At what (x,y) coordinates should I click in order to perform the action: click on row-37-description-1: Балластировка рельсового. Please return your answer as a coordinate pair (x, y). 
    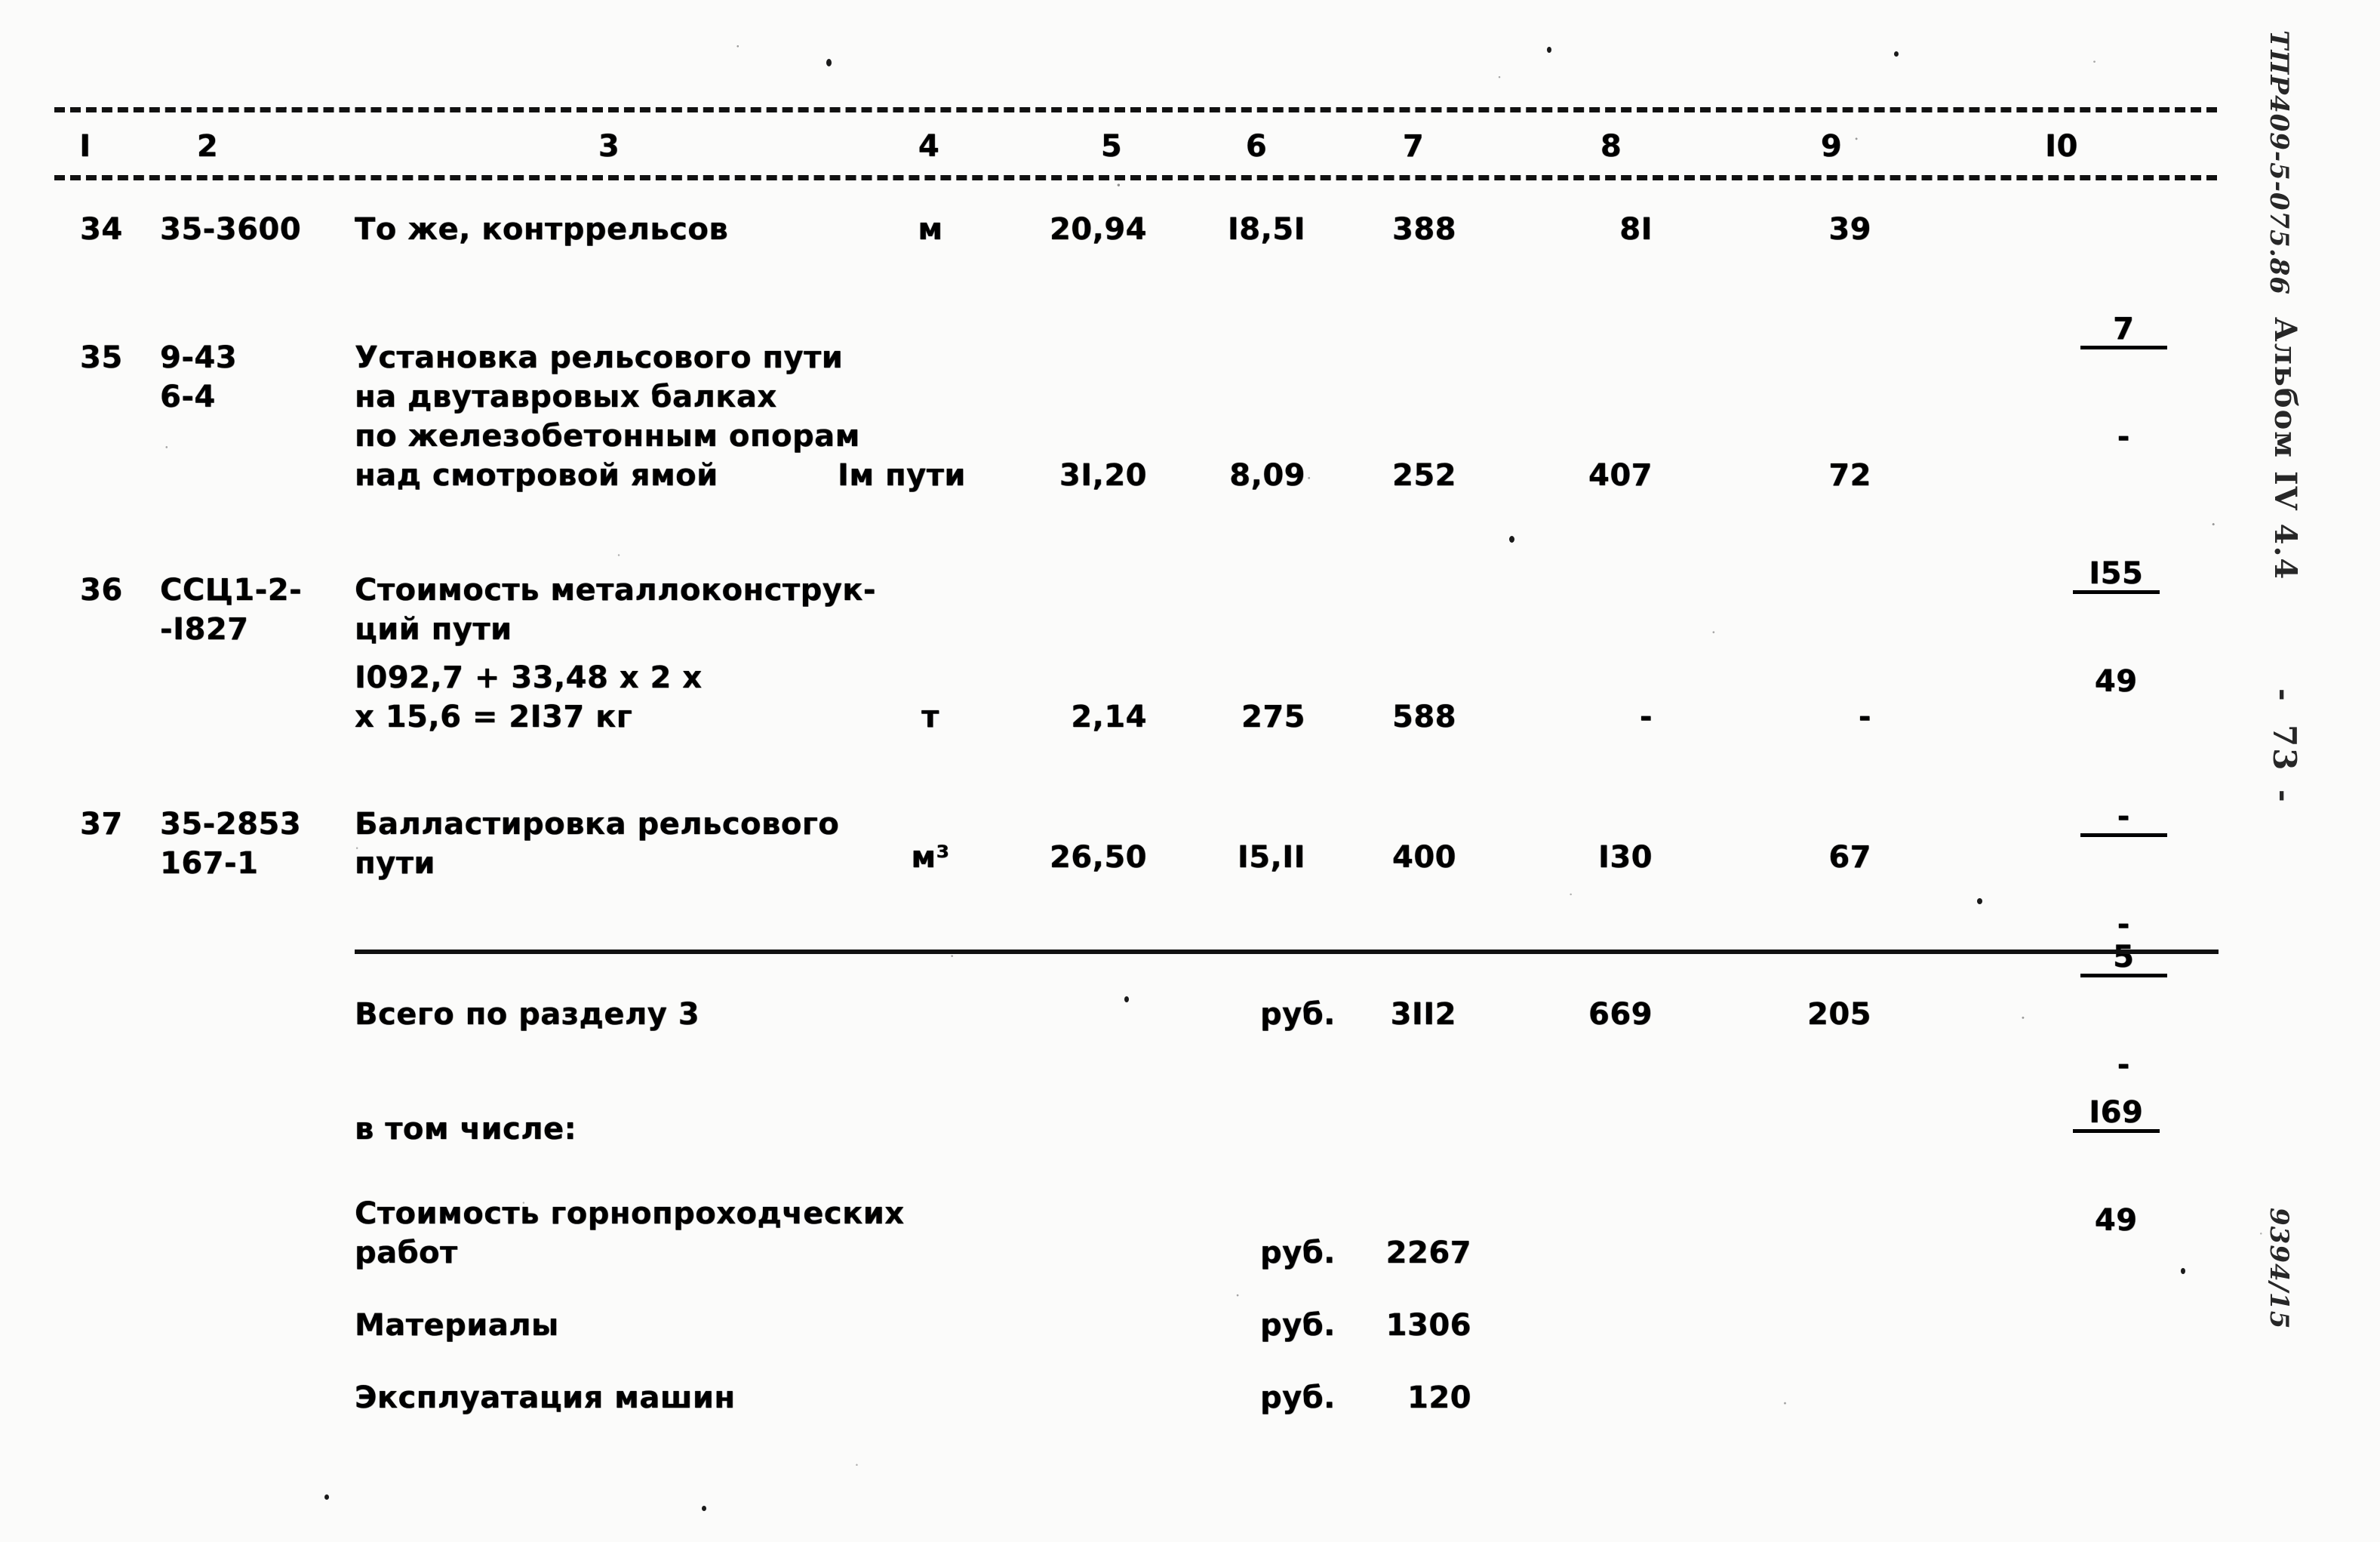
    Looking at the image, I should click on (597, 824).